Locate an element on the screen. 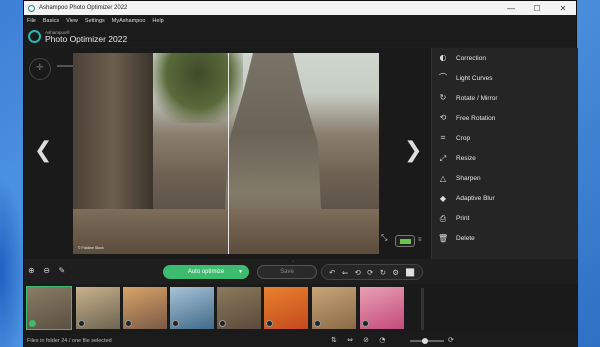 The width and height of the screenshot is (600, 347). tool-label: Crop is located at coordinates (463, 138).